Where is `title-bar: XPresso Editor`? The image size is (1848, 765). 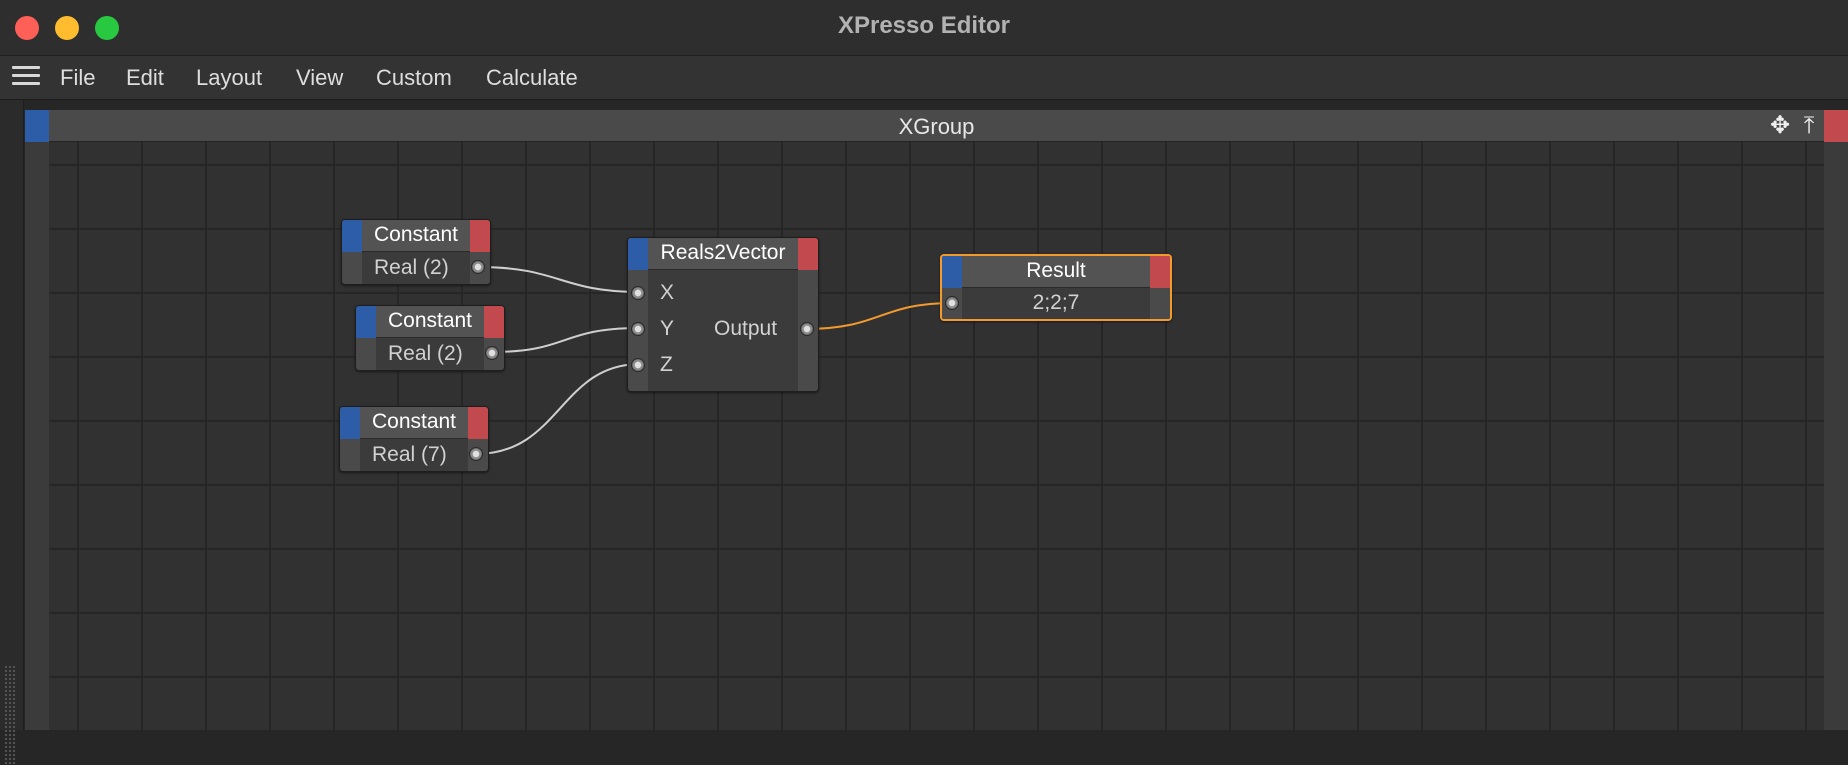
title-bar: XPresso Editor is located at coordinates (924, 28).